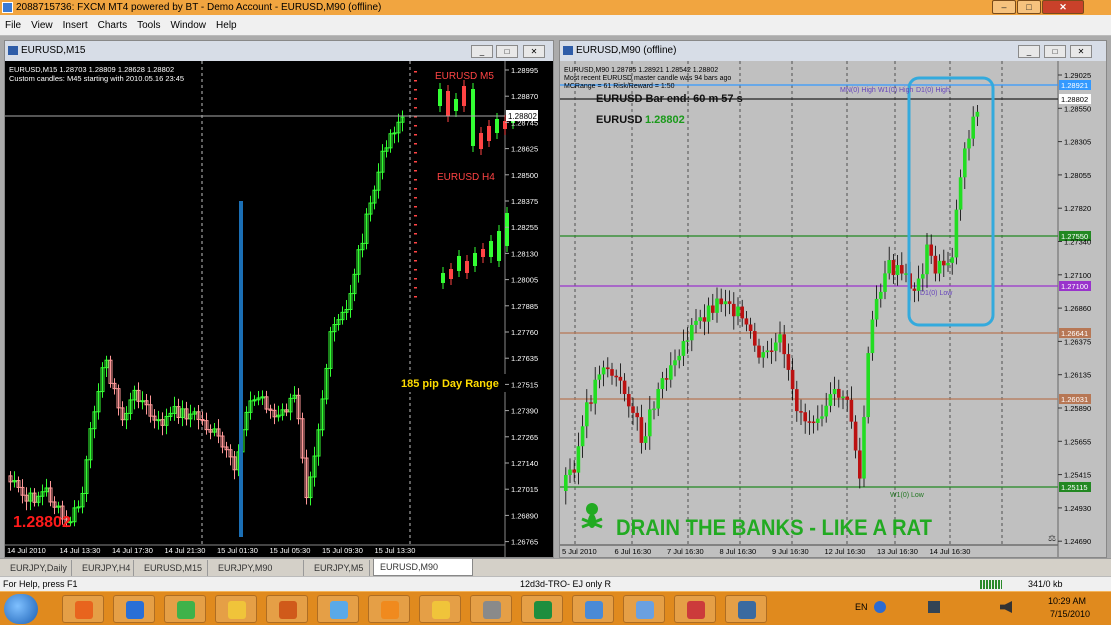 The height and width of the screenshot is (625, 1111). I want to click on menu-insert: Insert, so click(75, 25).